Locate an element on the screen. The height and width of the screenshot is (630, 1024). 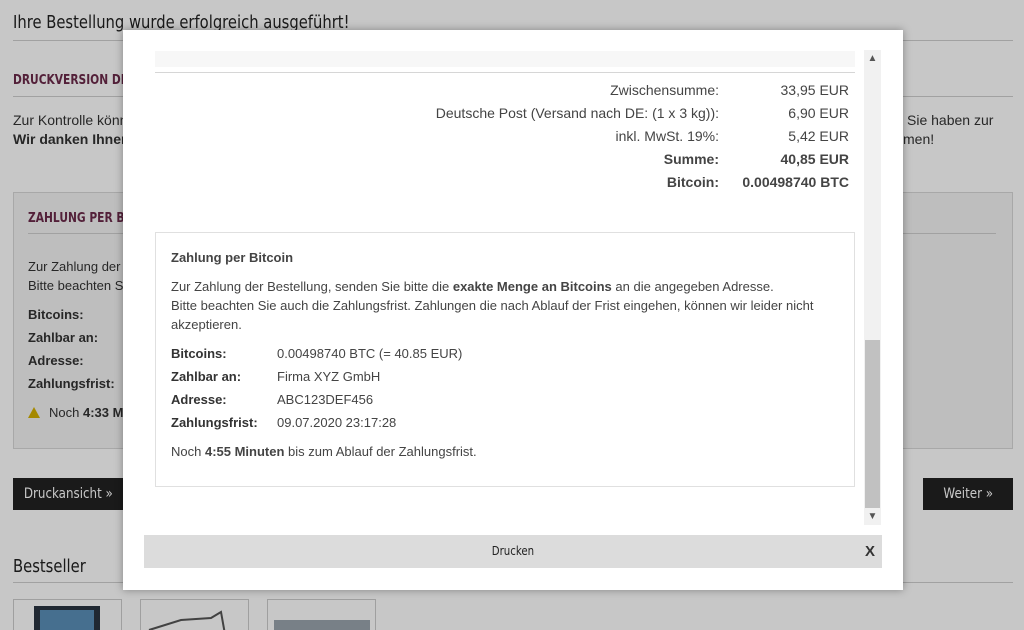
subtotal-row: Zwischensumme: 33,95 EUR is located at coordinates (729, 90).